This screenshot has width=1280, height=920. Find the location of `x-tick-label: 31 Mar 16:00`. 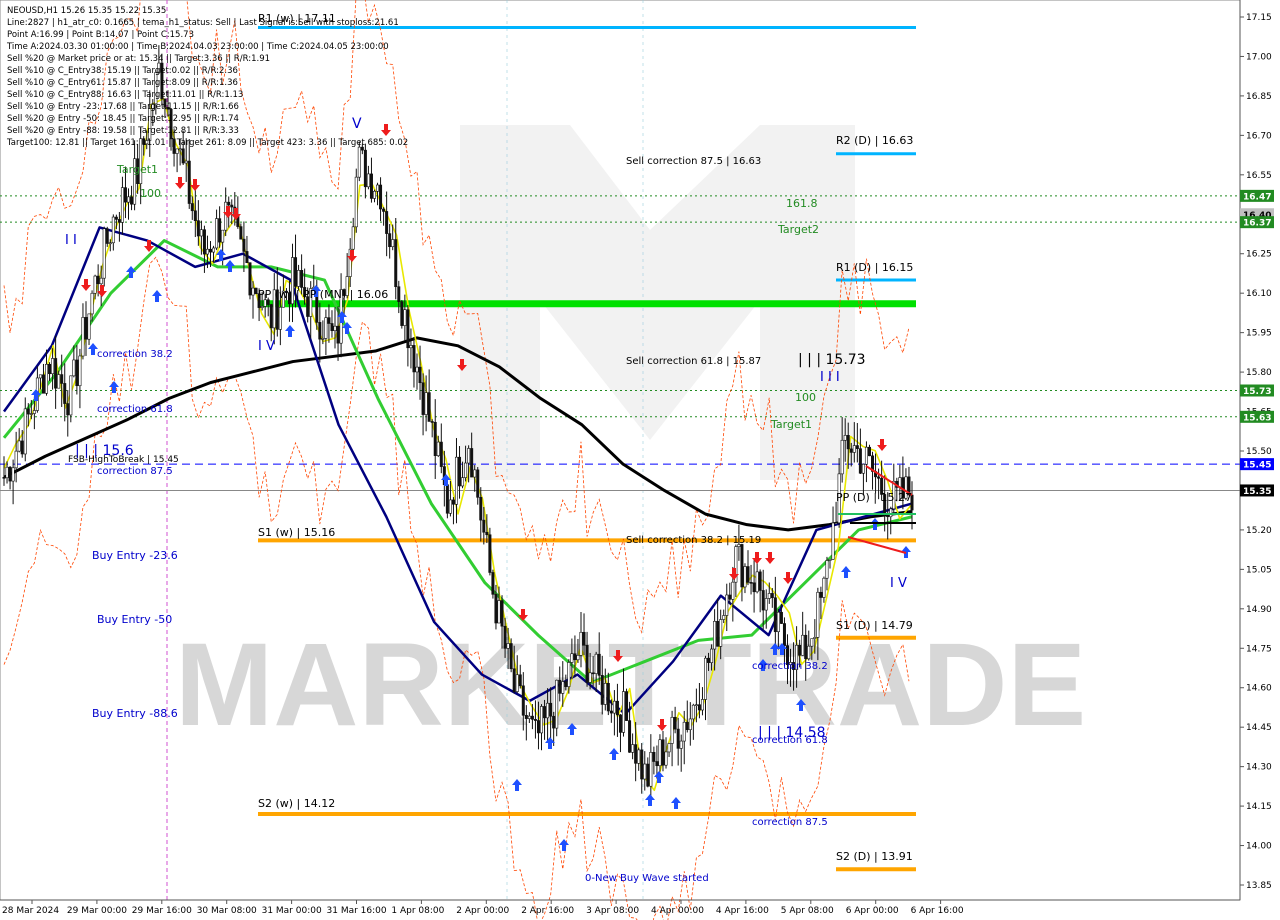

x-tick-label: 31 Mar 16:00 is located at coordinates (357, 911).